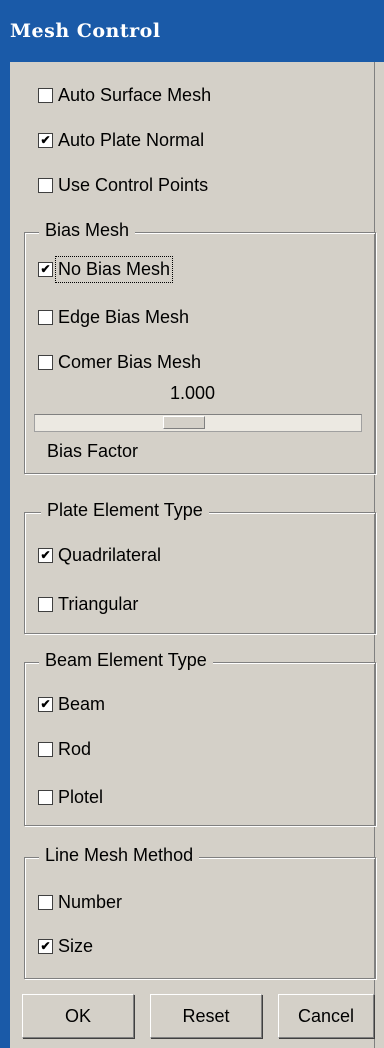 This screenshot has width=384, height=1048. What do you see at coordinates (133, 184) in the screenshot?
I see `use-control-points-label: Use Control Points` at bounding box center [133, 184].